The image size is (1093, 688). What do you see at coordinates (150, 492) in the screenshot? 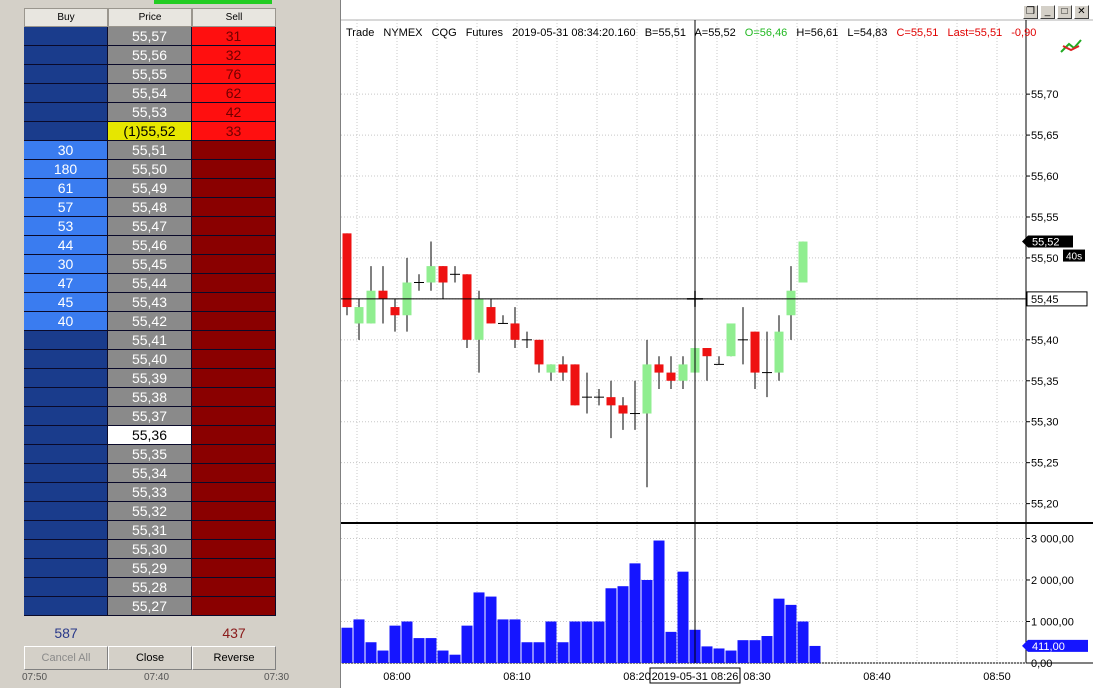
I see `price-cell: 55,33` at bounding box center [150, 492].